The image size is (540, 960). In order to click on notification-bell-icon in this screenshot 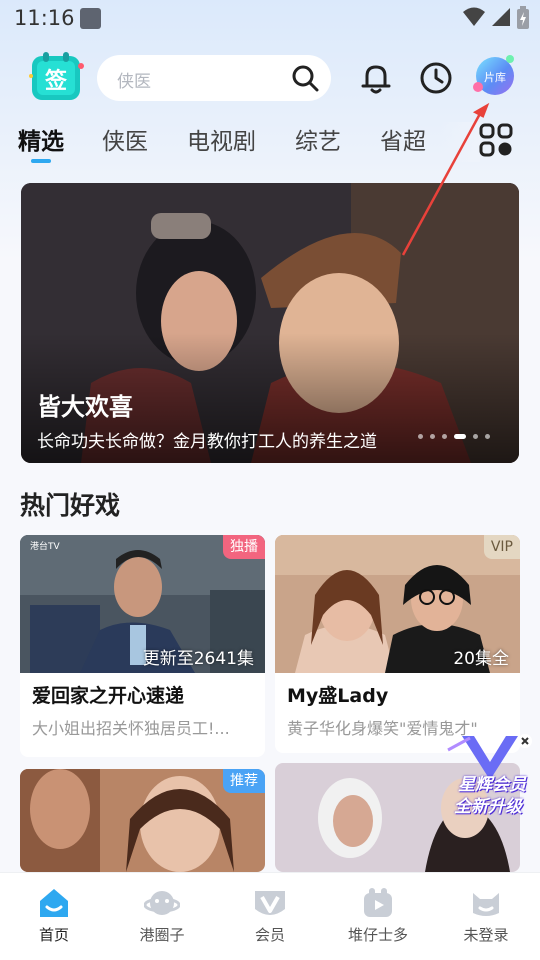, I will do `click(376, 78)`.